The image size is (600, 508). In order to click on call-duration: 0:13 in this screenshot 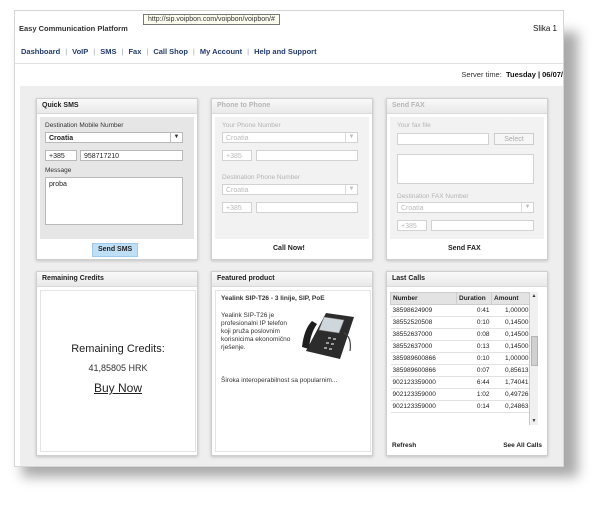, I will do `click(474, 346)`.